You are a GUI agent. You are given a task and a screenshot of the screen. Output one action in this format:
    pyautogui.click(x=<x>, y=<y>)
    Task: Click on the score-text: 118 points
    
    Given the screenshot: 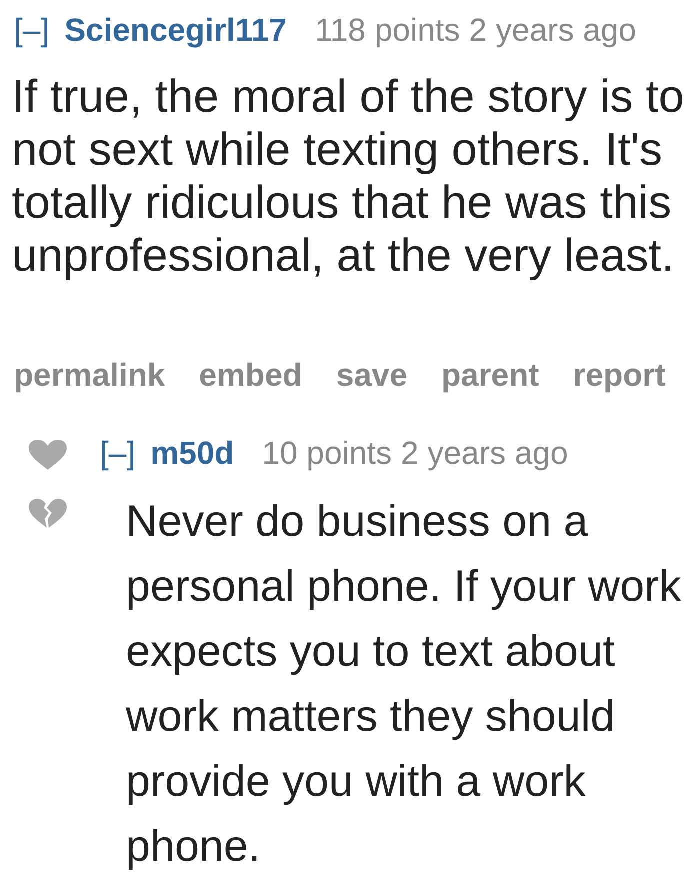 What is the action you would take?
    pyautogui.click(x=387, y=30)
    